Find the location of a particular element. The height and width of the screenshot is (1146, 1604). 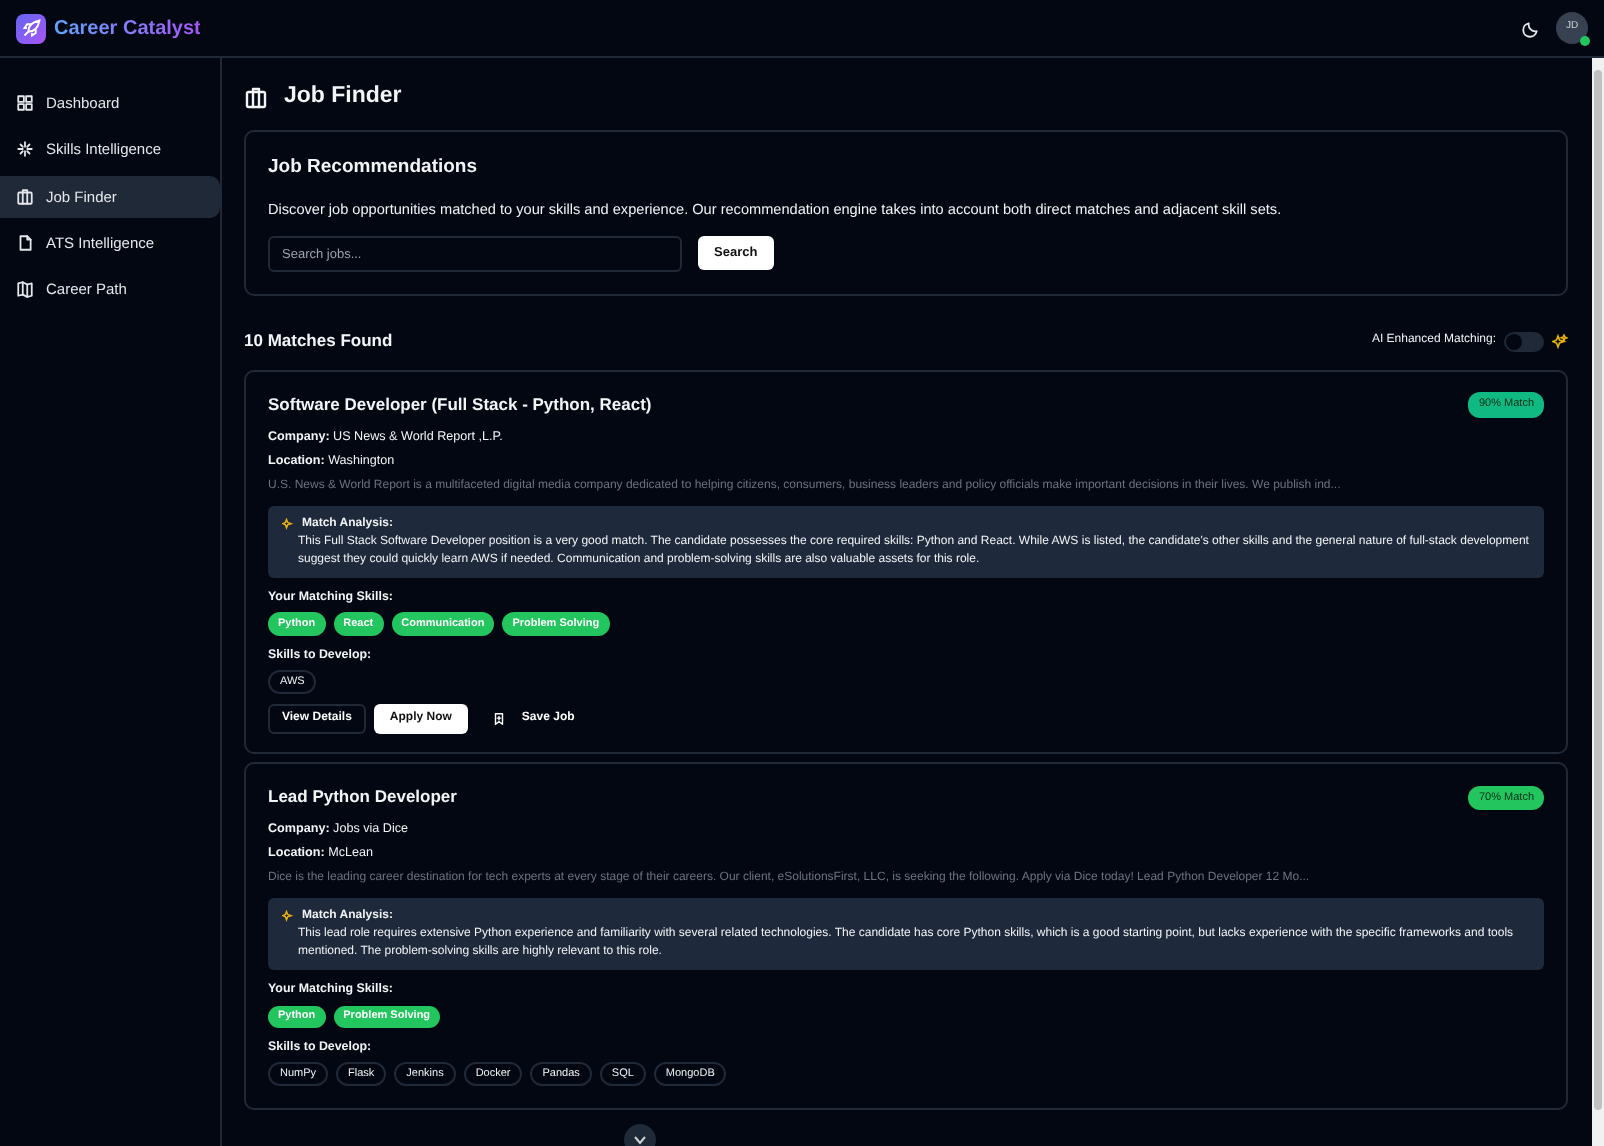

document-icon is located at coordinates (25, 242).